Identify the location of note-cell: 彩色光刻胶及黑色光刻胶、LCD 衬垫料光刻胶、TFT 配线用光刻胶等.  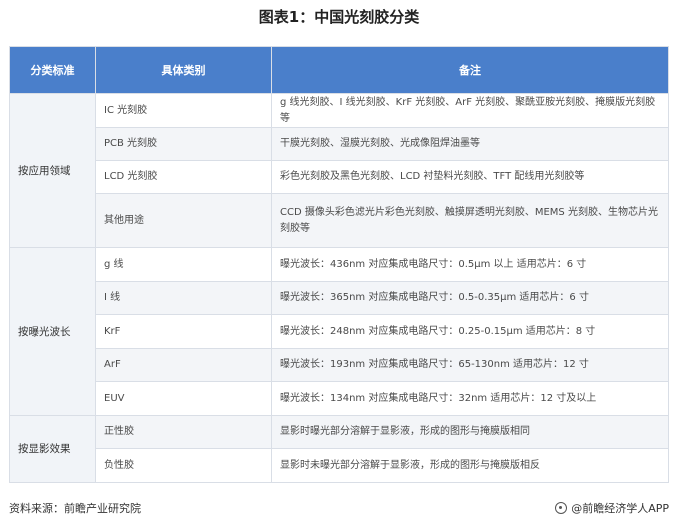
(470, 177).